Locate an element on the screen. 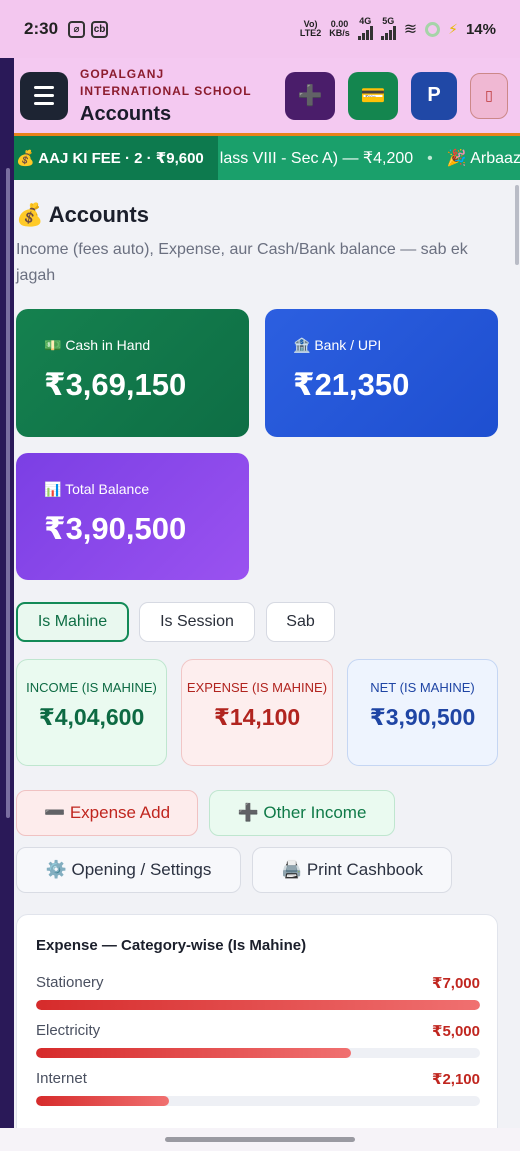 The height and width of the screenshot is (1151, 520). home-gesture-pill is located at coordinates (260, 1139).